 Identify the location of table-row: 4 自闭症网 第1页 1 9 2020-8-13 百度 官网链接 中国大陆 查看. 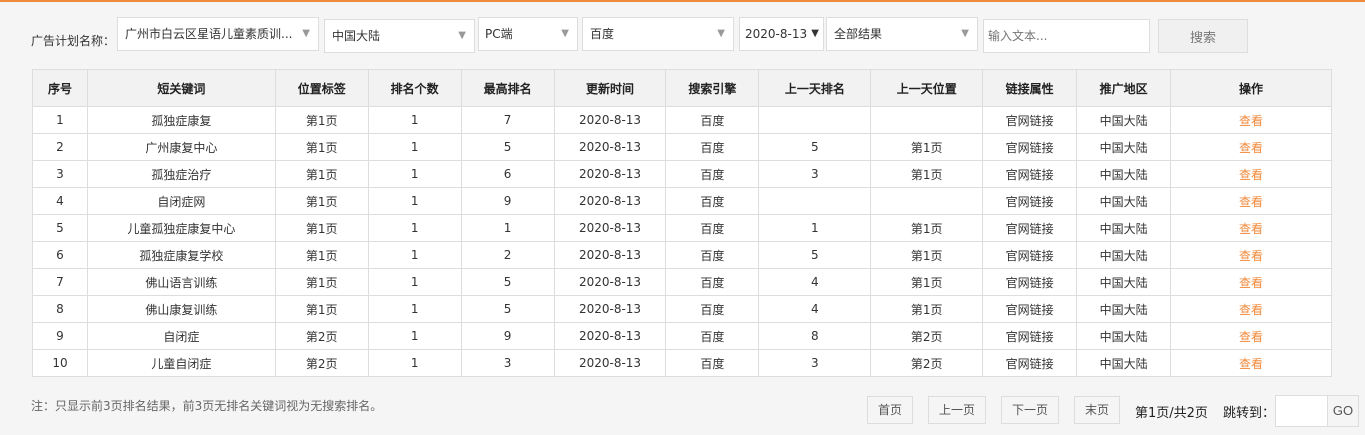
(682, 201).